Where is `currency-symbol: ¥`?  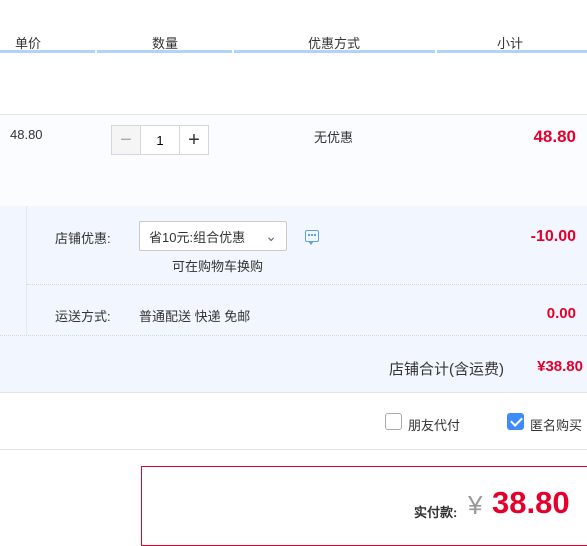 currency-symbol: ¥ is located at coordinates (475, 505).